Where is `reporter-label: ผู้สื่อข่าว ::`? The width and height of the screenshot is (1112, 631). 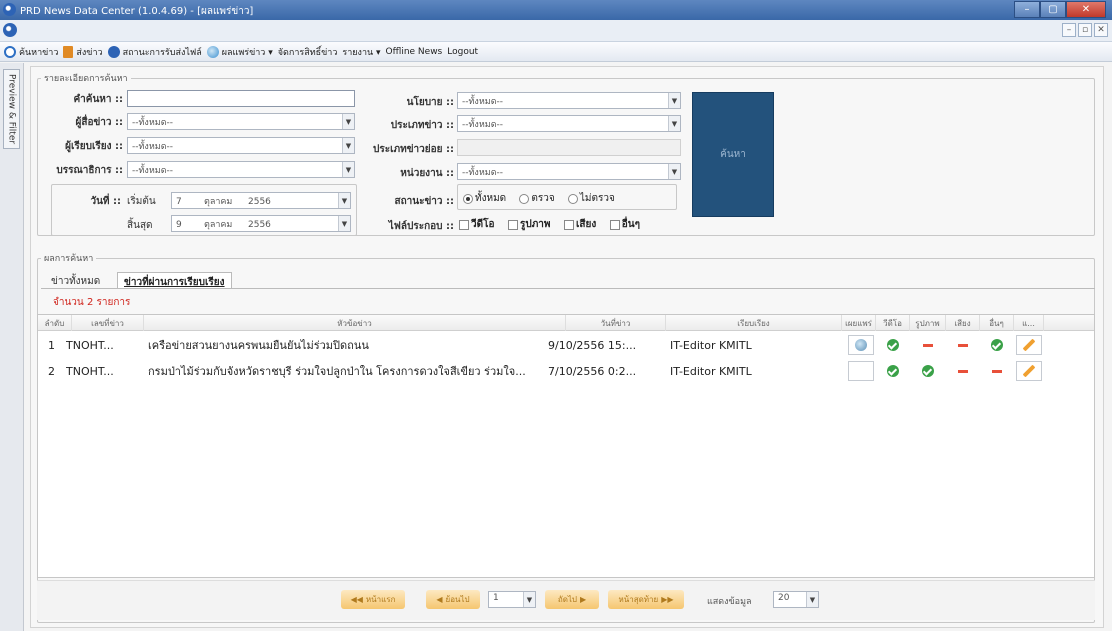
reporter-label: ผู้สื่อข่าว :: is located at coordinates (99, 122).